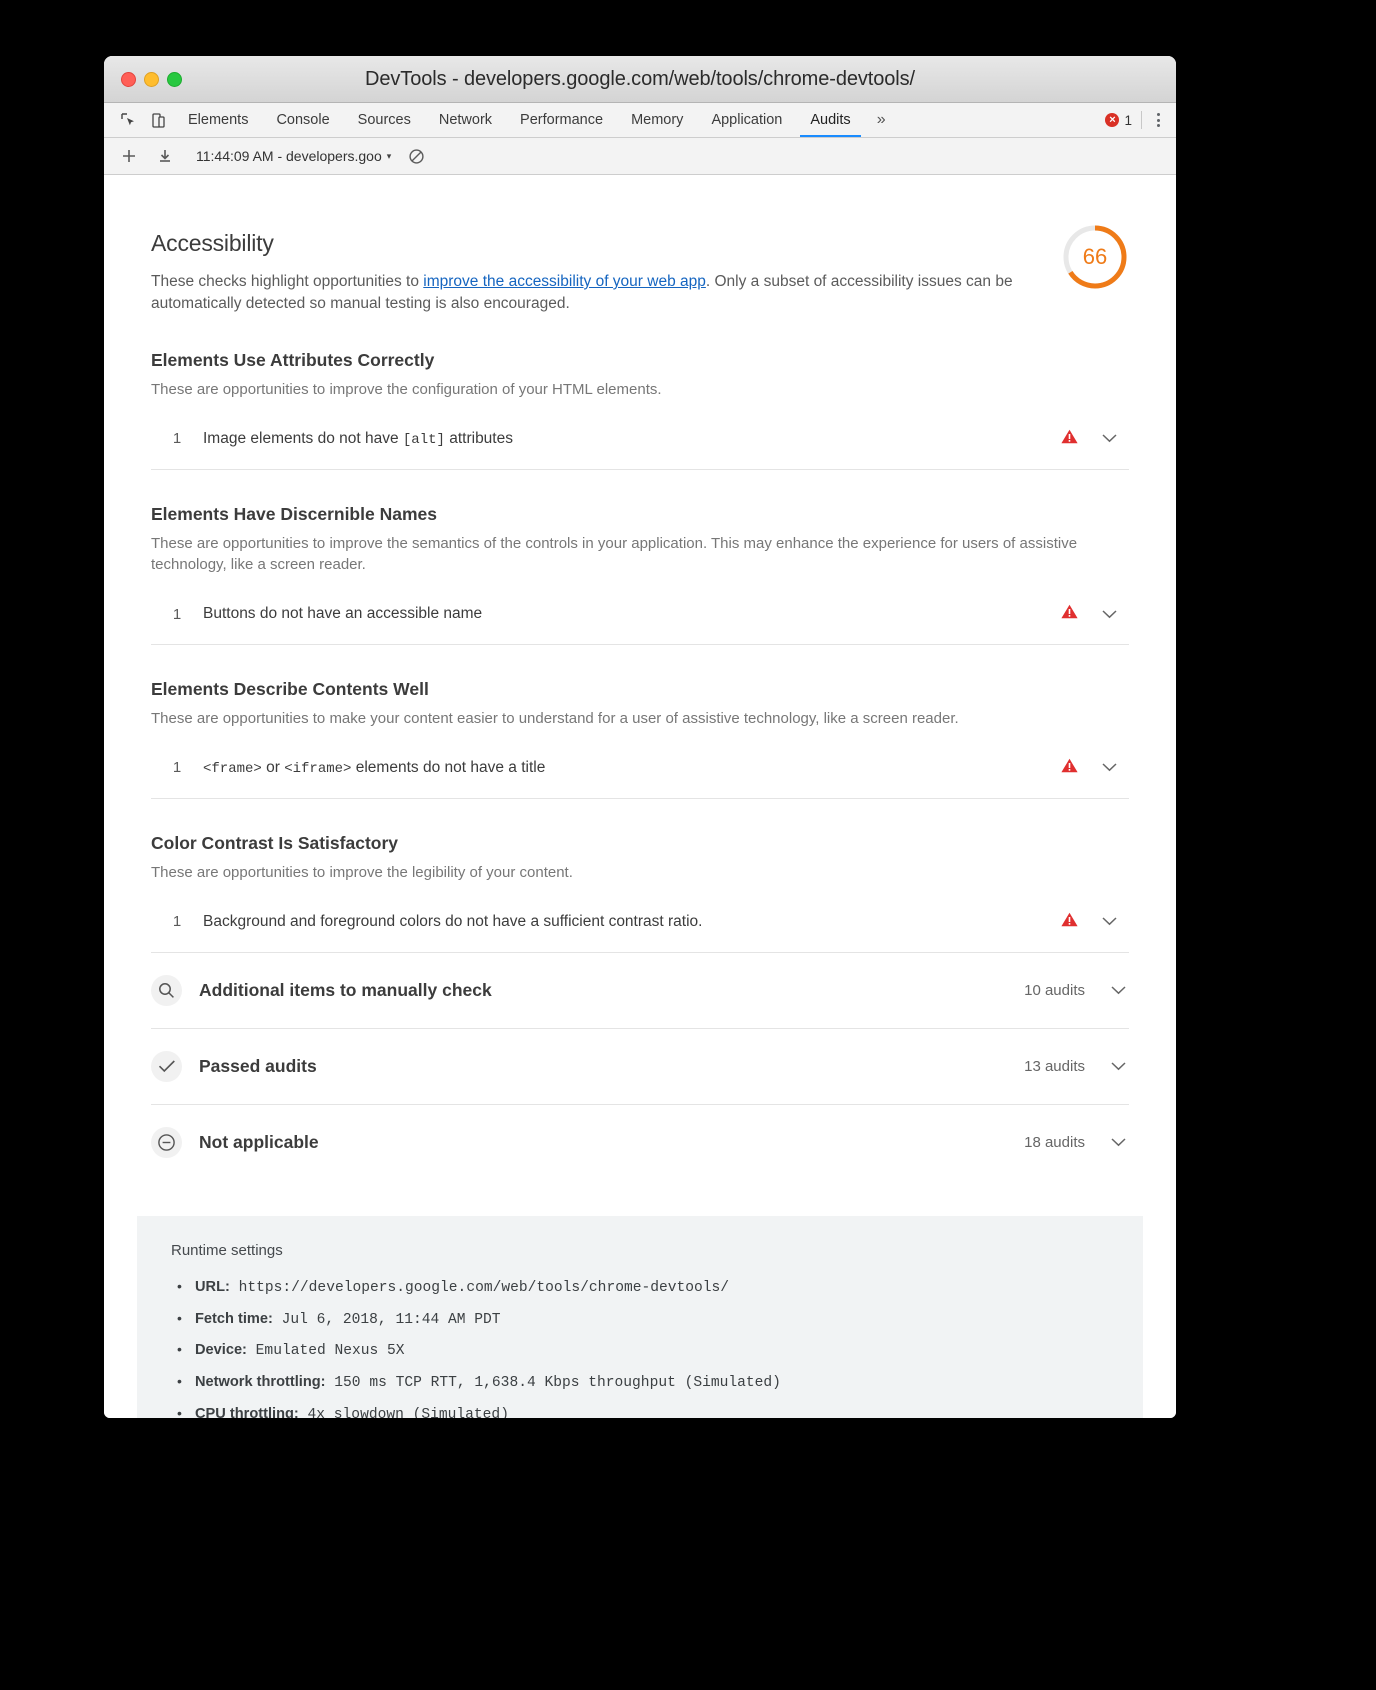 This screenshot has height=1690, width=1376. I want to click on tab-label: Console, so click(303, 120).